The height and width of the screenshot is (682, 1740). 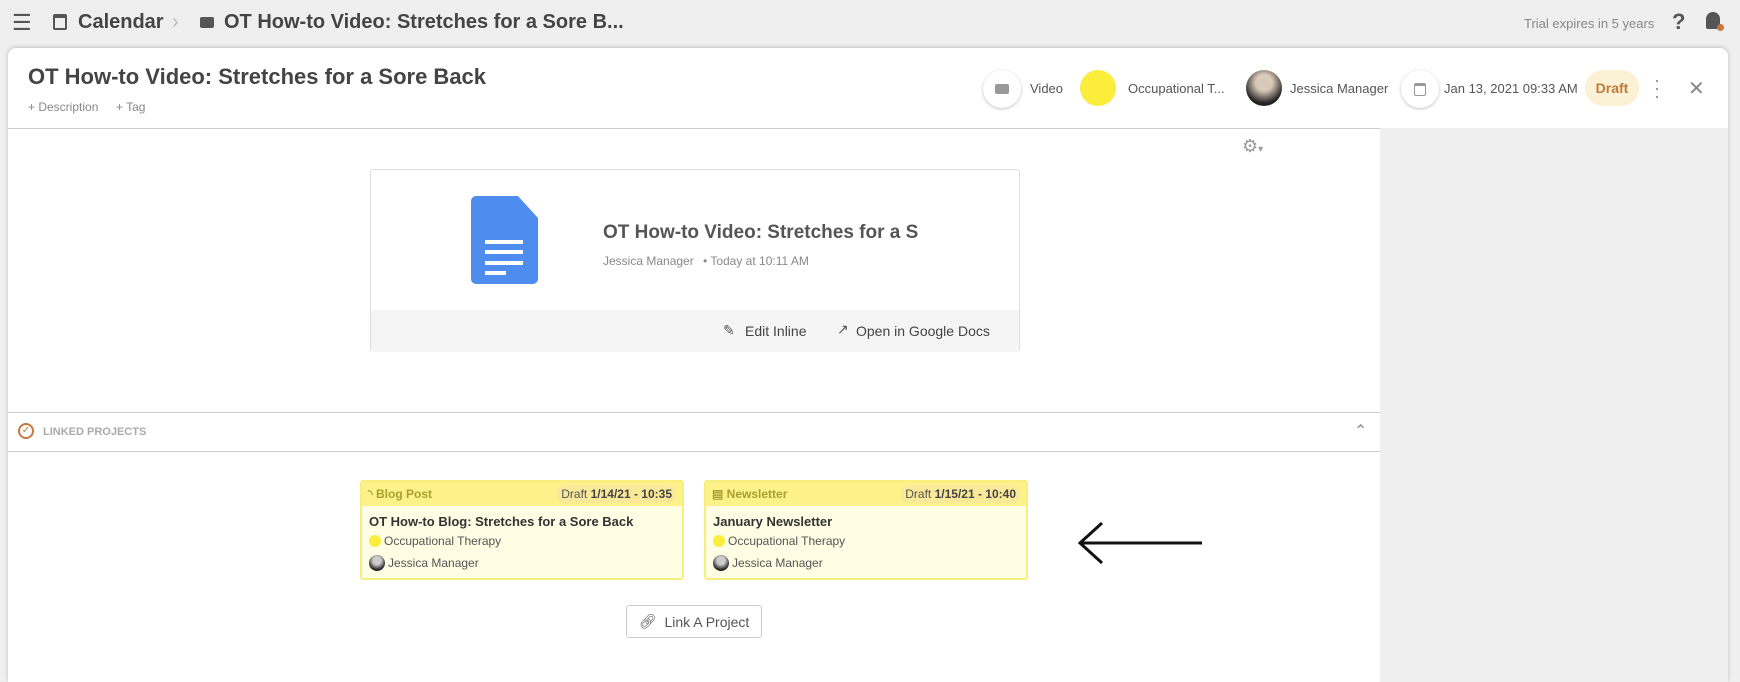 I want to click on more-options-icon: · · ·, so click(x=1657, y=88).